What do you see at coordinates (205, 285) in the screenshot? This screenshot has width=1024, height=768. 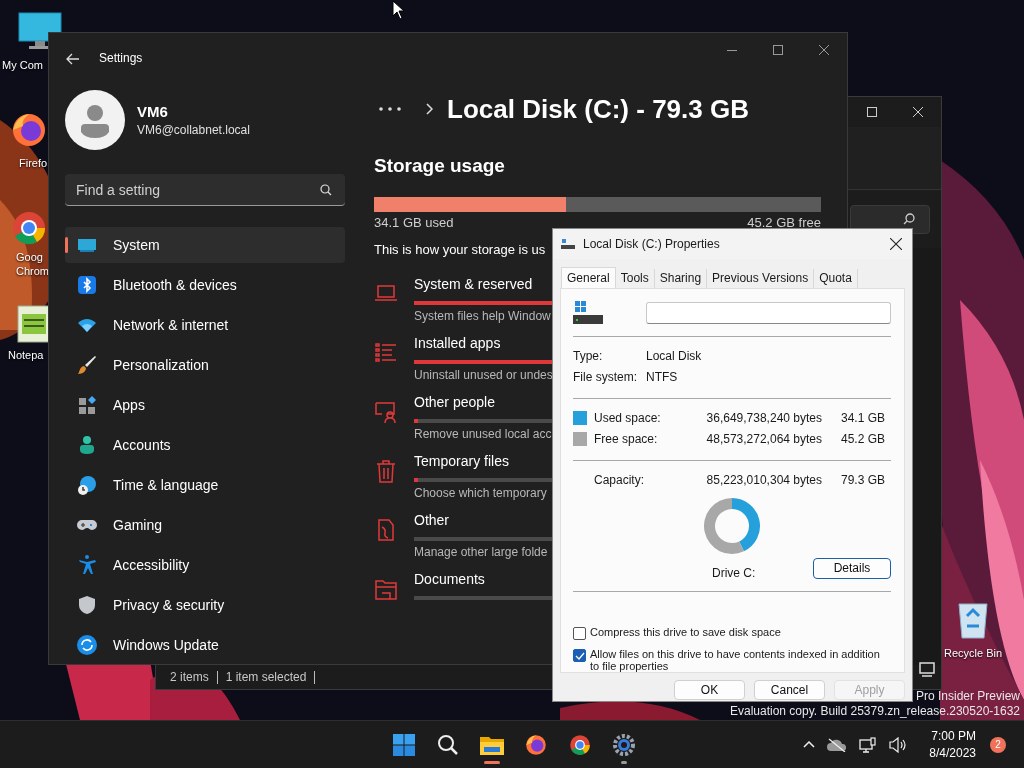 I see `nav-item: Bluetooth & devices` at bounding box center [205, 285].